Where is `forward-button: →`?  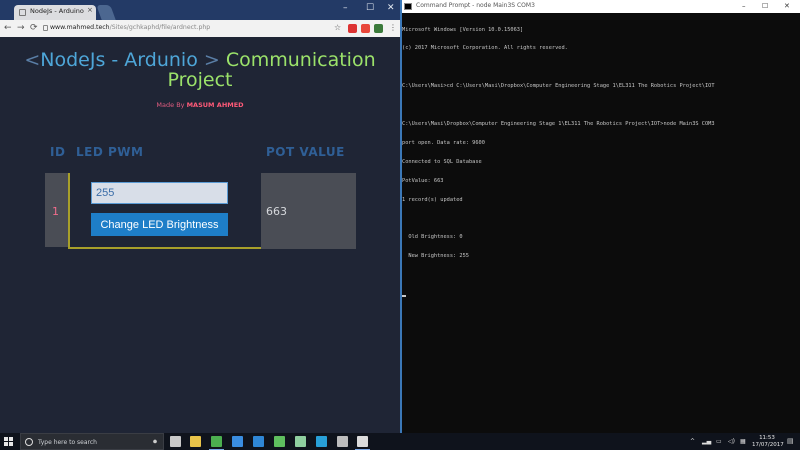
forward-button: → is located at coordinates (21, 28).